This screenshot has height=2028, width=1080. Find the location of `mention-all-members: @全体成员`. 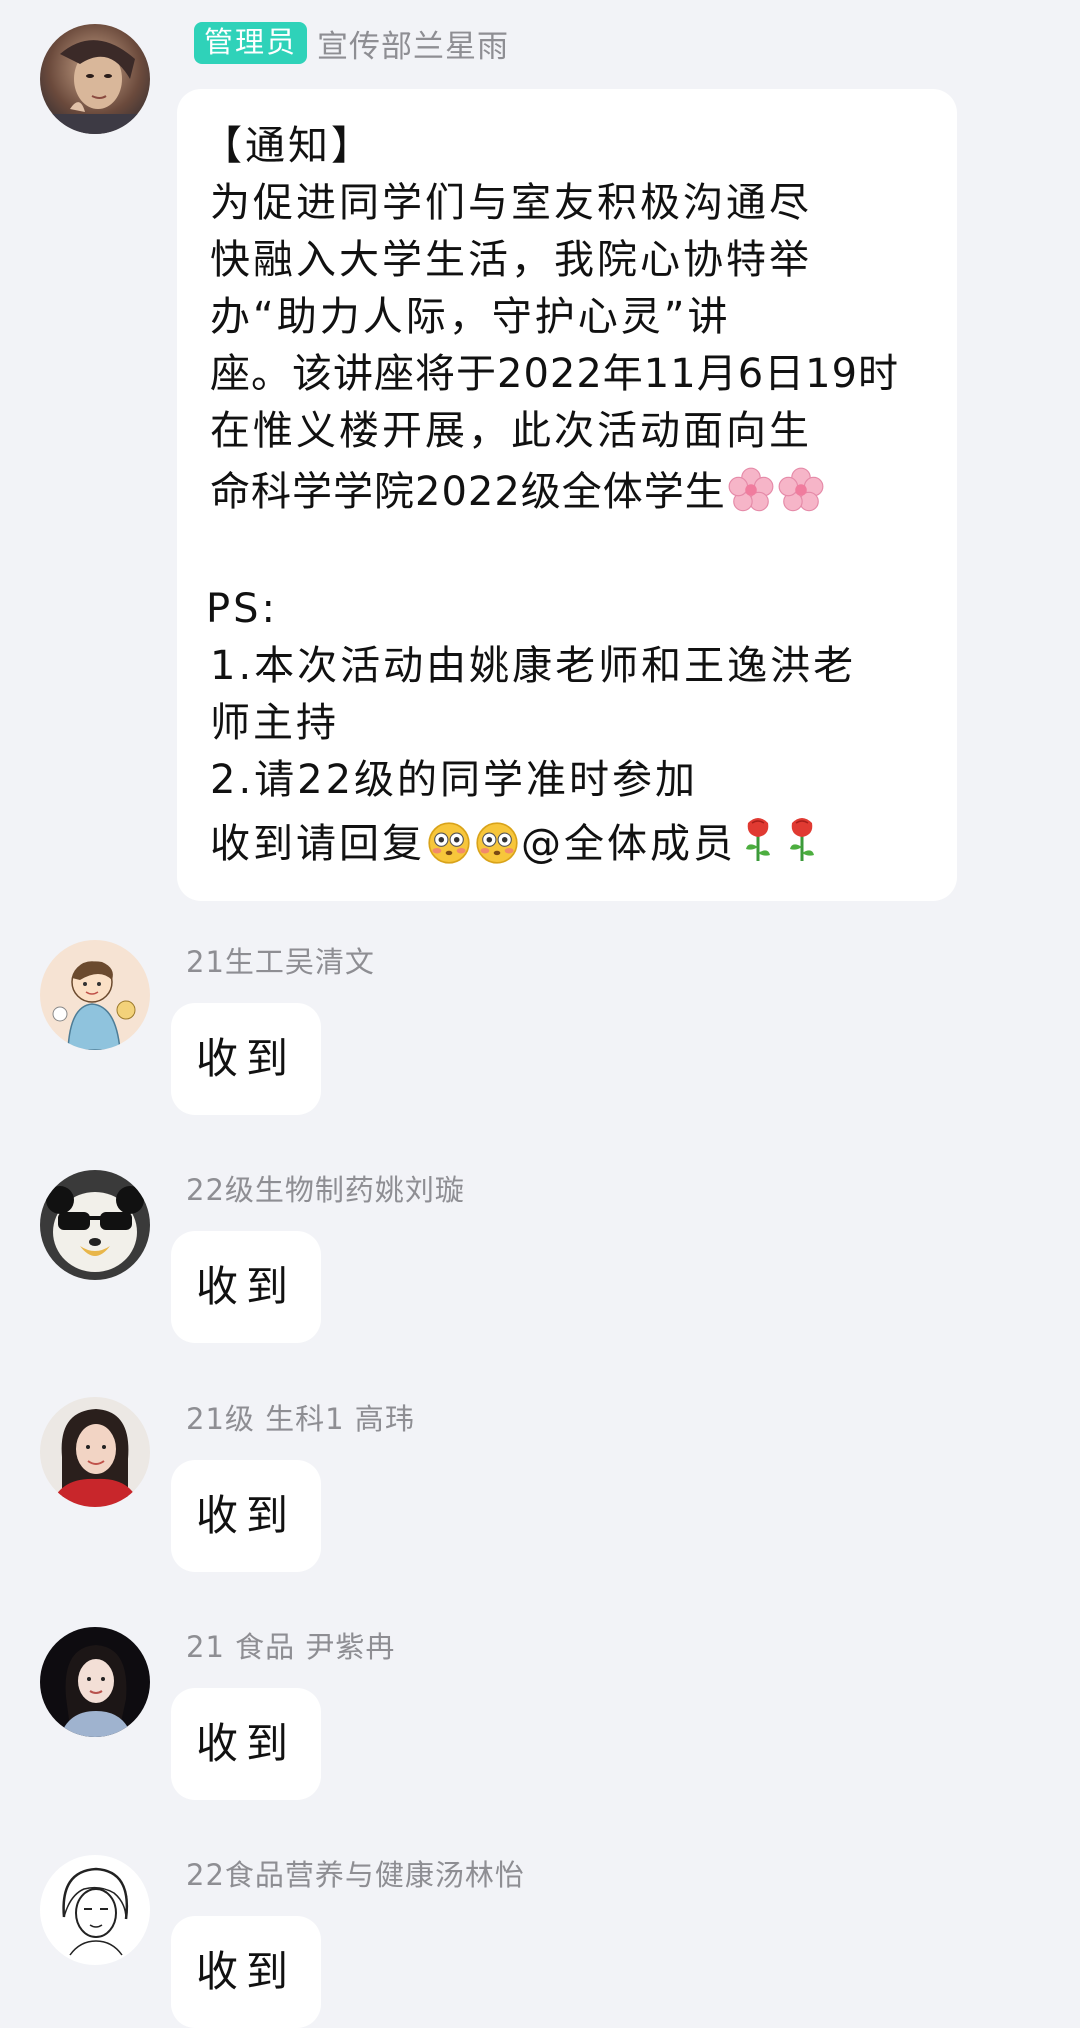

mention-all-members: @全体成员 is located at coordinates (628, 844).